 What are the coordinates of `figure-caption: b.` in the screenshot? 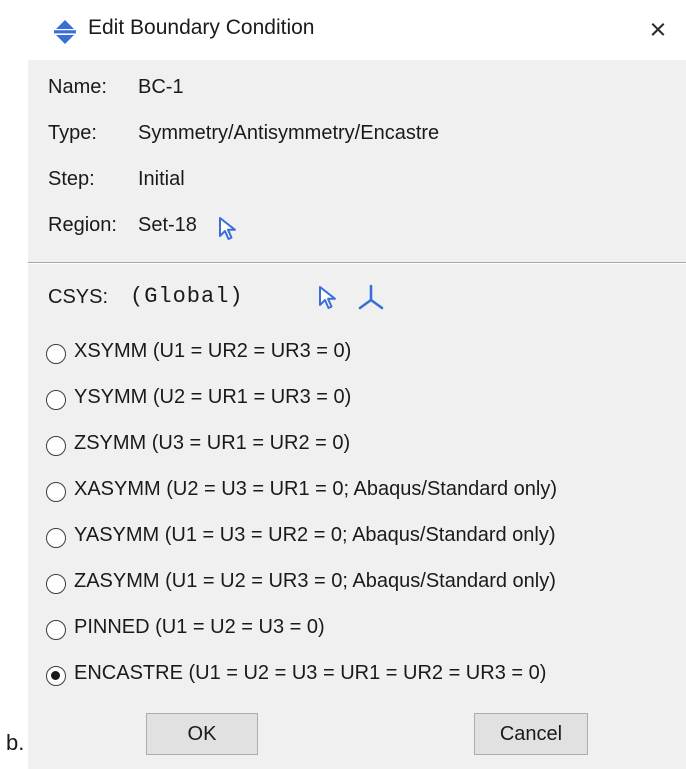 It's located at (15, 742).